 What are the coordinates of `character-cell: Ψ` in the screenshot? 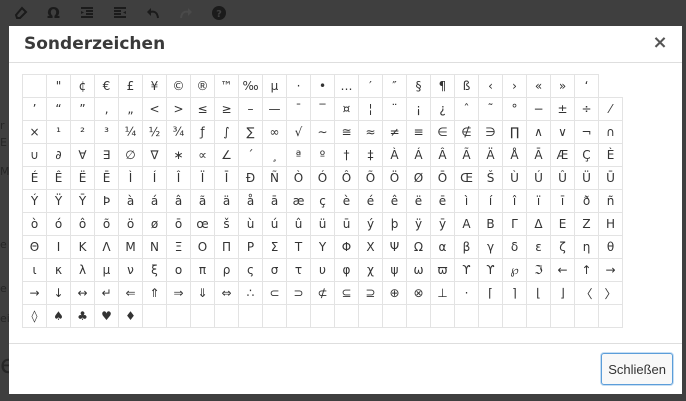 It's located at (394, 247).